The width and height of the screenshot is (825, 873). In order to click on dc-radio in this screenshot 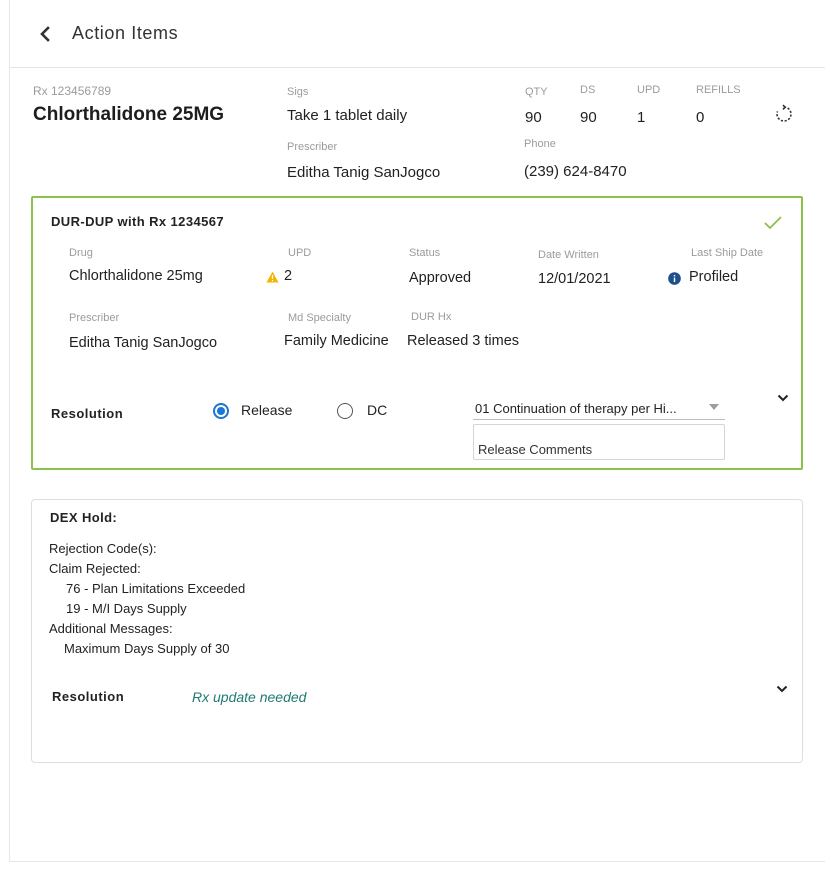, I will do `click(345, 411)`.